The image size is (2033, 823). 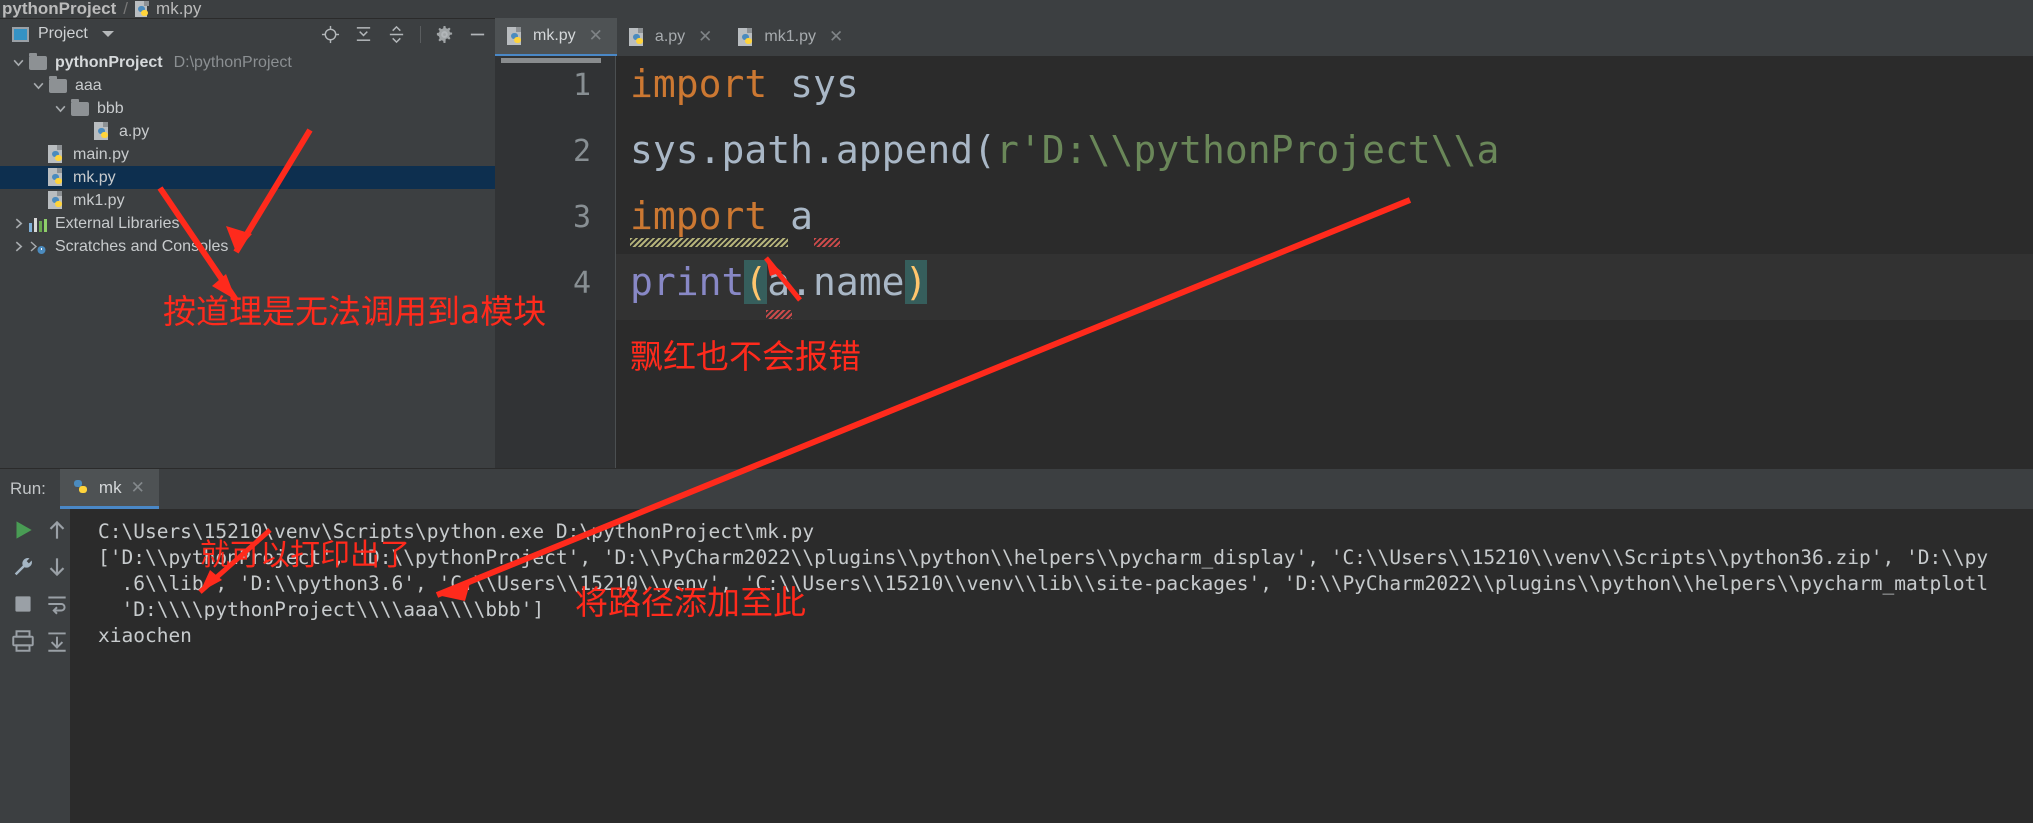 What do you see at coordinates (363, 34) in the screenshot?
I see `expand-all-icon` at bounding box center [363, 34].